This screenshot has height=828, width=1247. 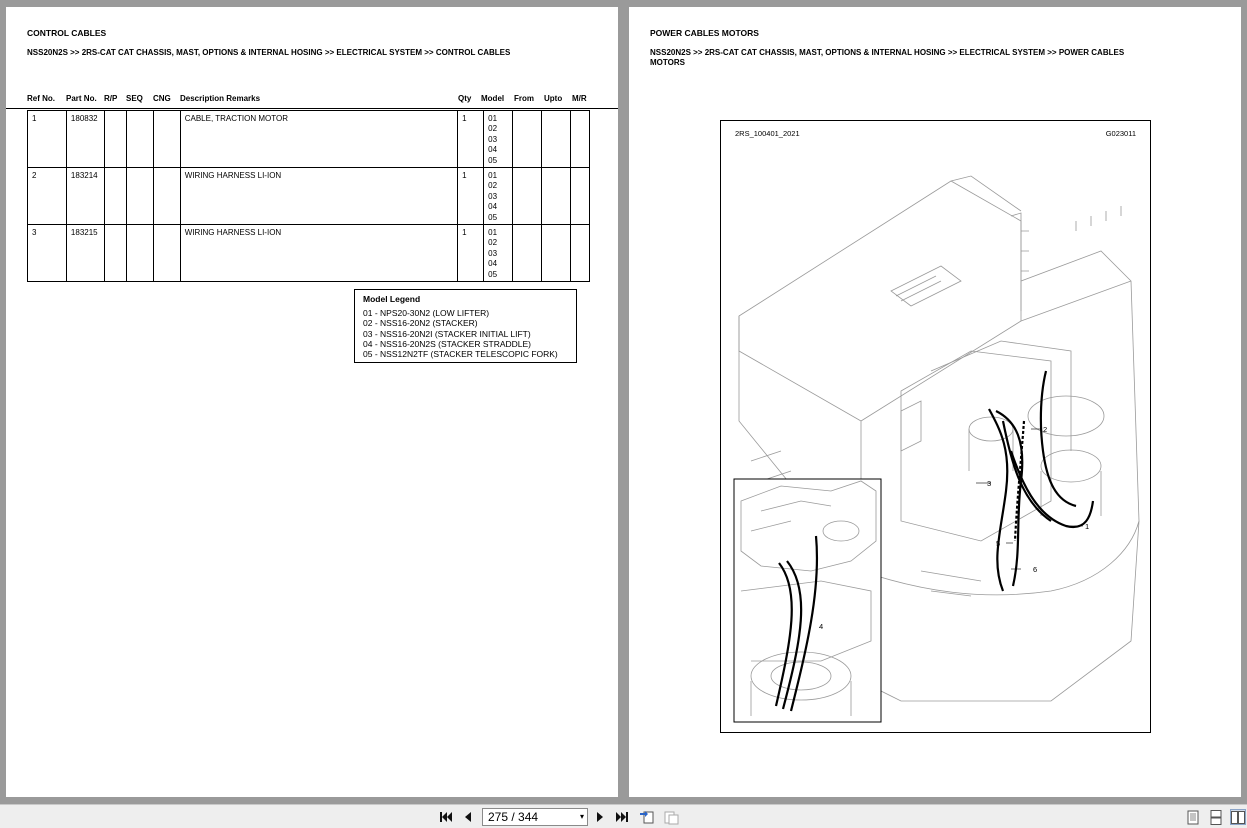 What do you see at coordinates (447, 343) in the screenshot?
I see `legend-item: 04 - NSS16-20N2S (STACKER STRADDLE)` at bounding box center [447, 343].